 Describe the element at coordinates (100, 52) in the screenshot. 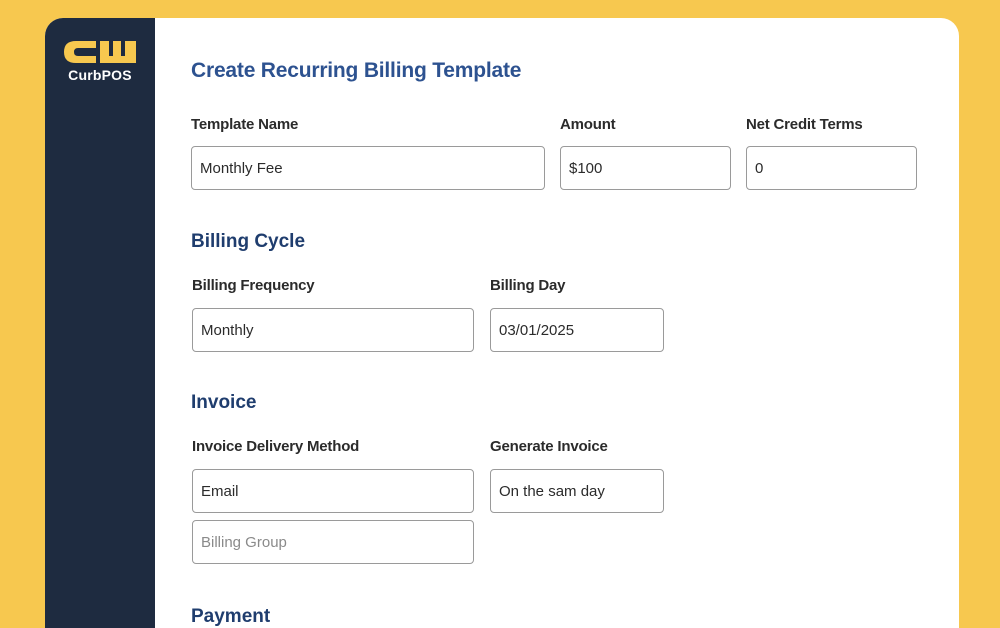

I see `curbpos-logo-icon` at that location.